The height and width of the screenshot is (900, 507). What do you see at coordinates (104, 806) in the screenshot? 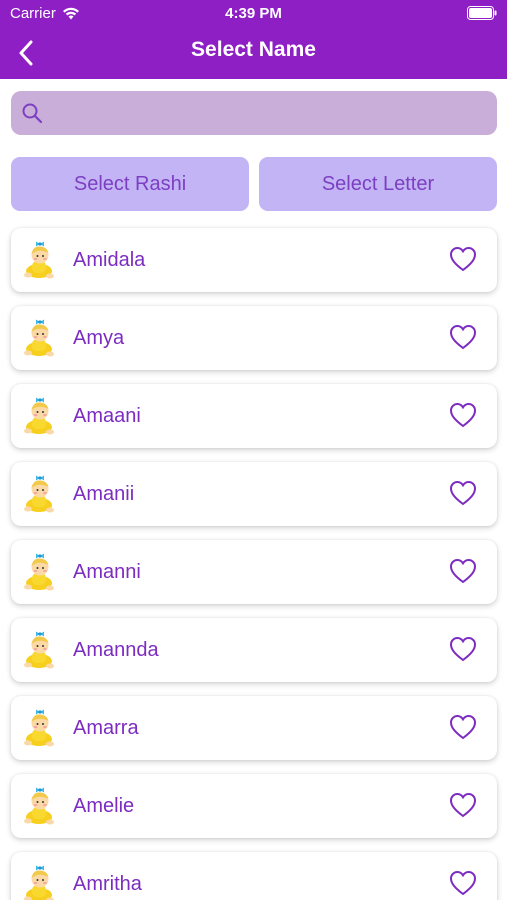
I see `name-label: Amelie` at bounding box center [104, 806].